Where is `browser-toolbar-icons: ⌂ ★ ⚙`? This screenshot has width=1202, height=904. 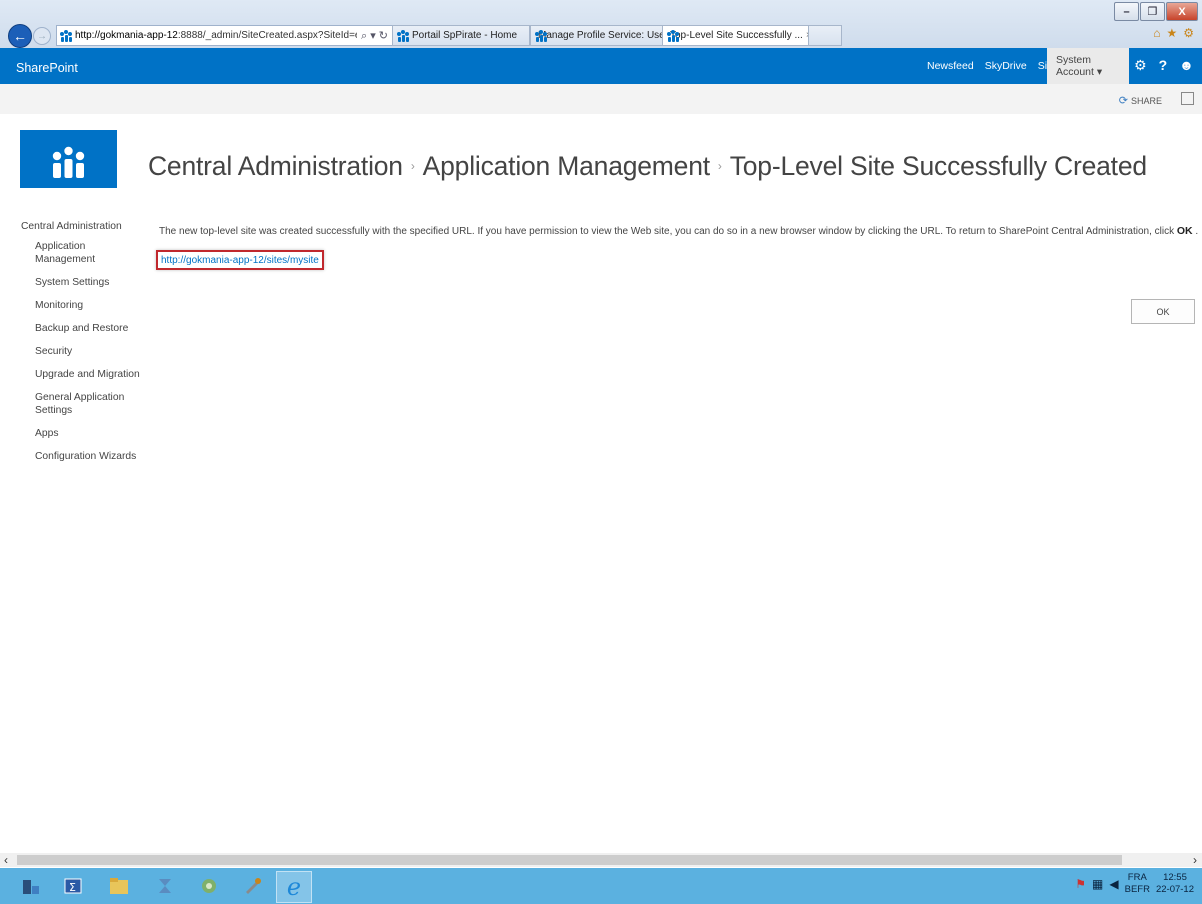 browser-toolbar-icons: ⌂ ★ ⚙ is located at coordinates (1173, 33).